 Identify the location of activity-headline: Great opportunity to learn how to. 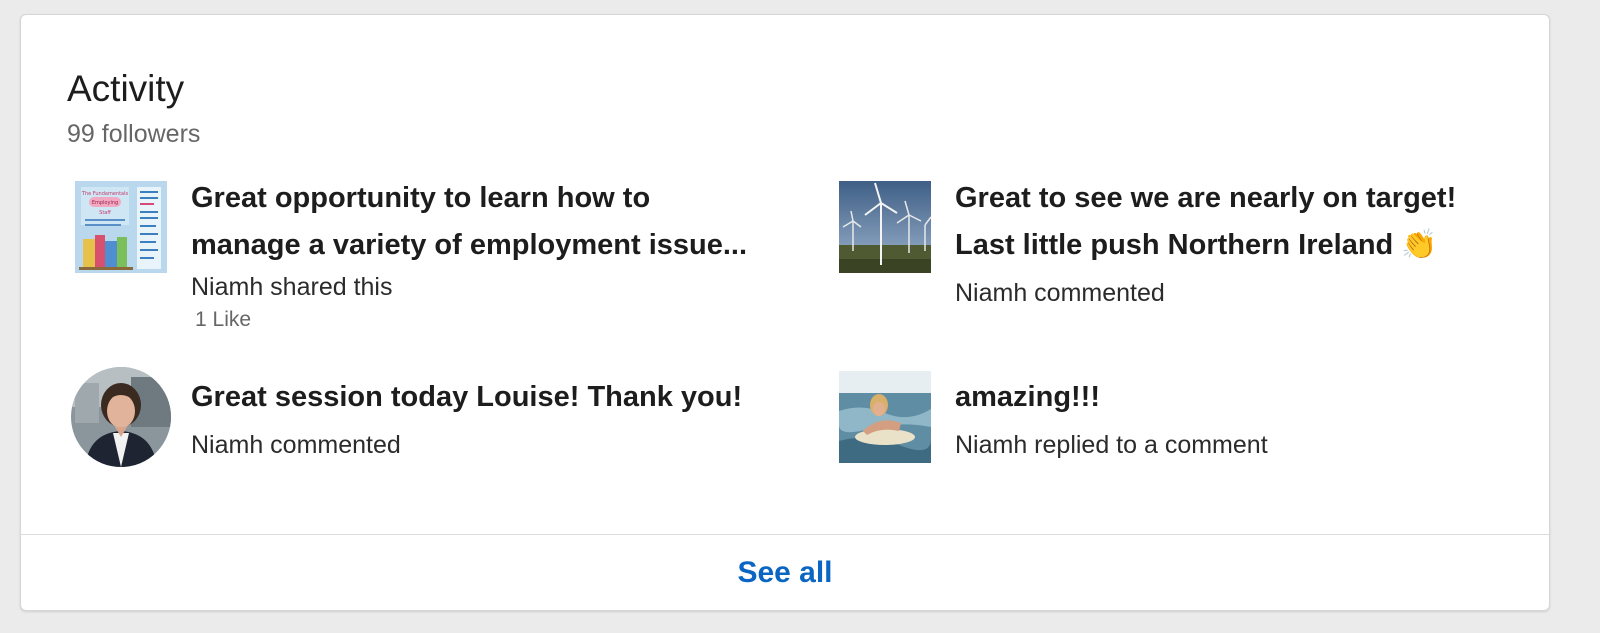
(420, 198).